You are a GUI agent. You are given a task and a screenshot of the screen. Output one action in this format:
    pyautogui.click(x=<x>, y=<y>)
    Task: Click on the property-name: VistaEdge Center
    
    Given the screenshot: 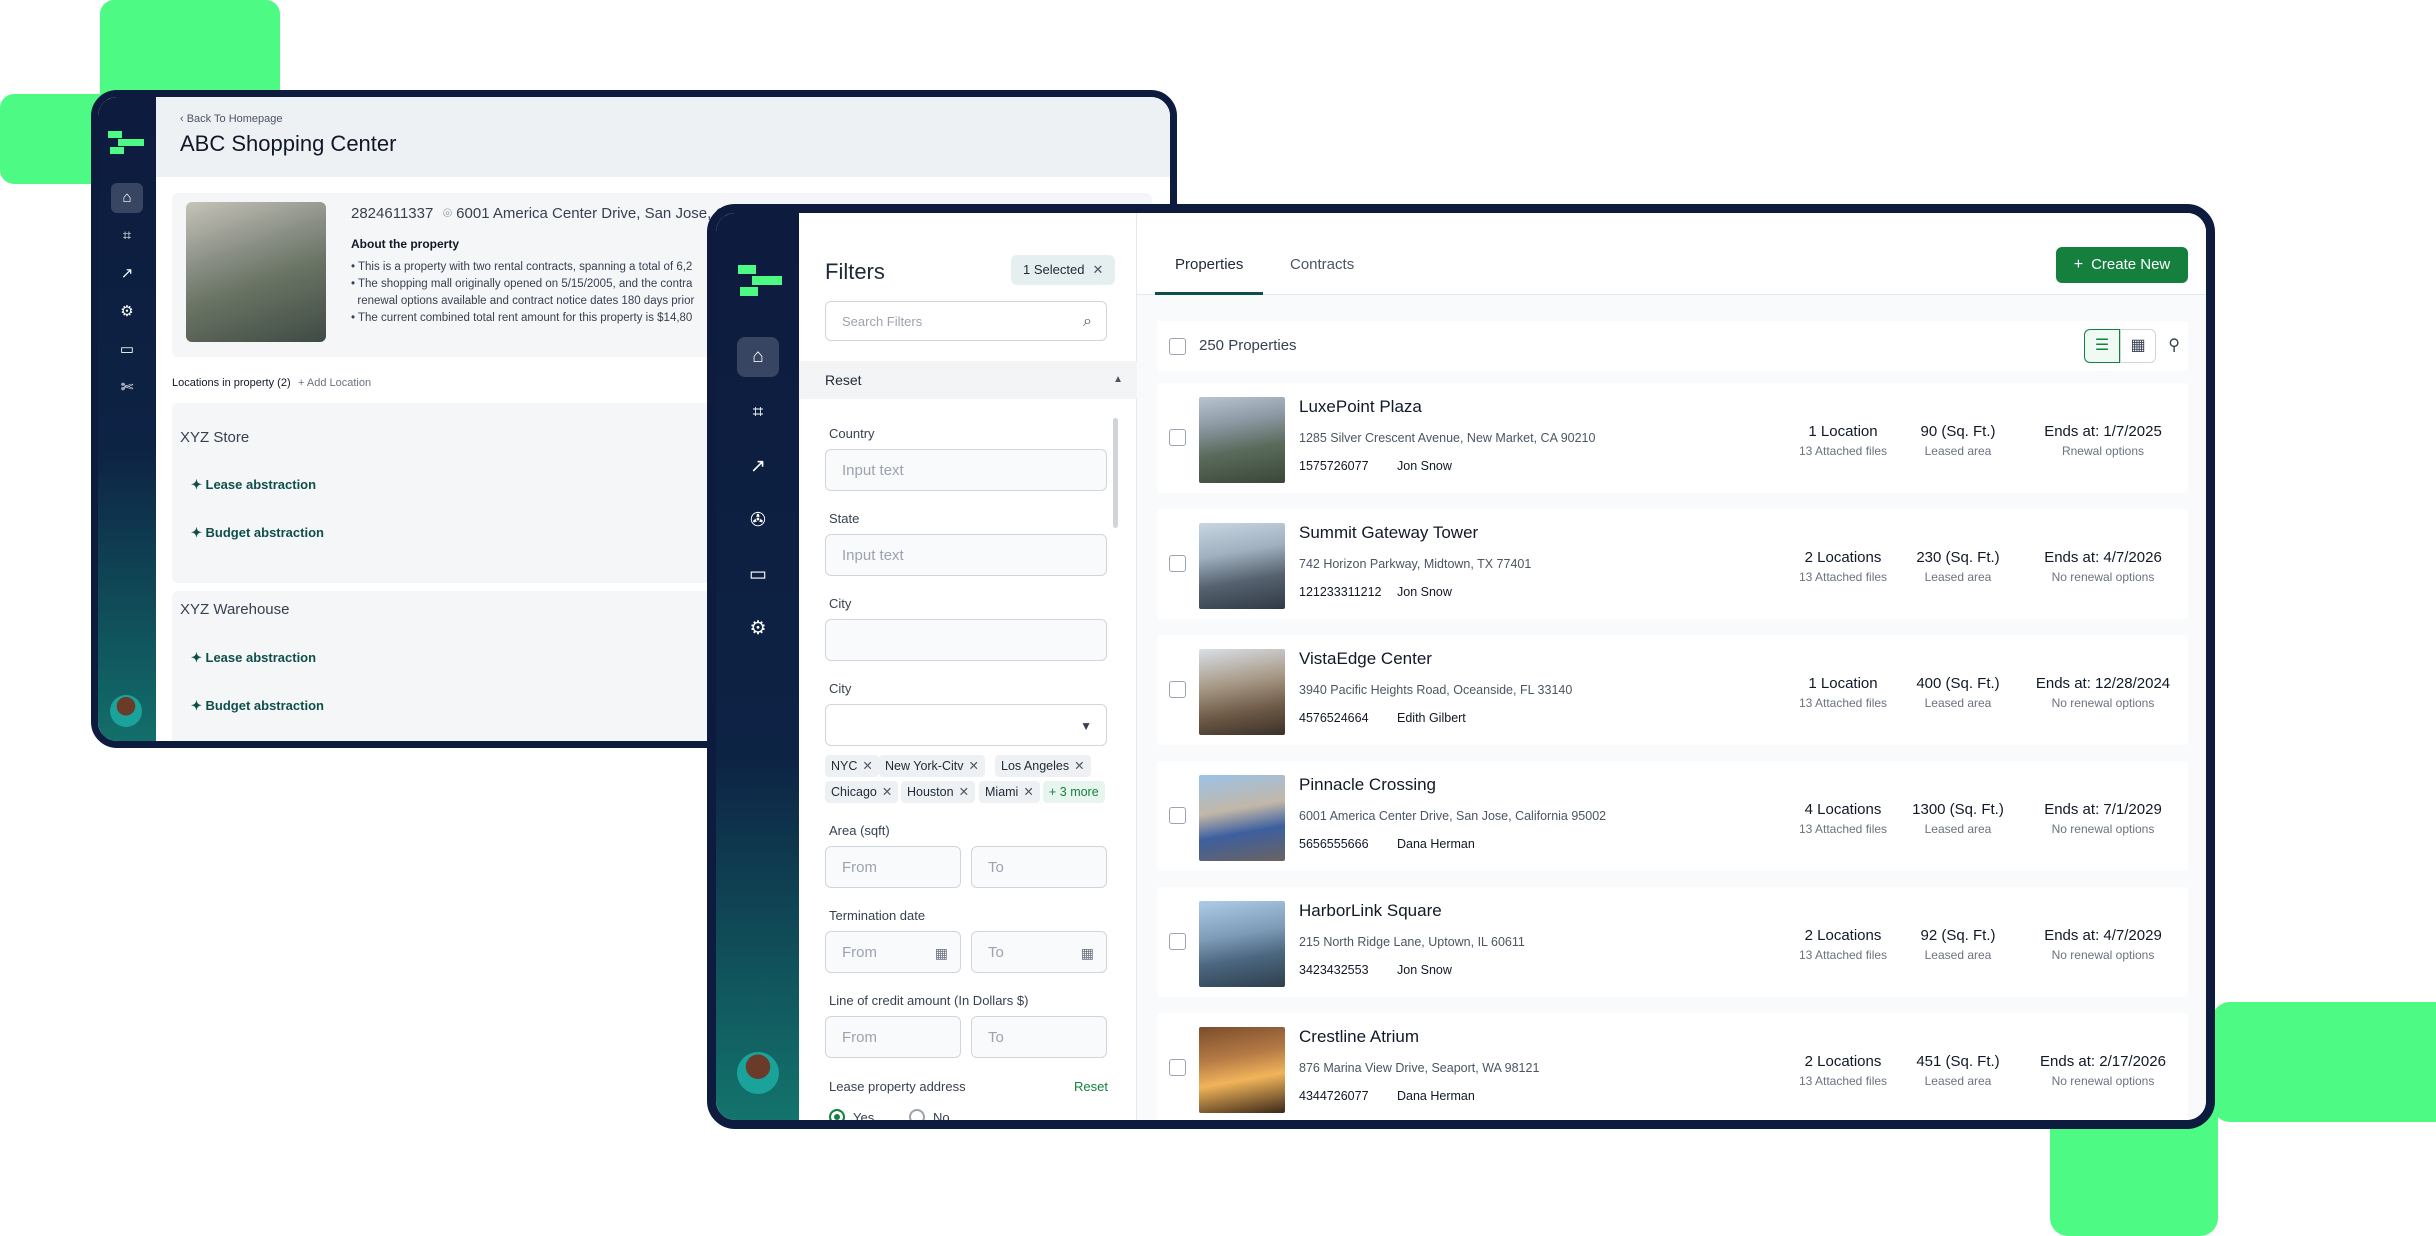 What is the action you would take?
    pyautogui.click(x=1365, y=659)
    